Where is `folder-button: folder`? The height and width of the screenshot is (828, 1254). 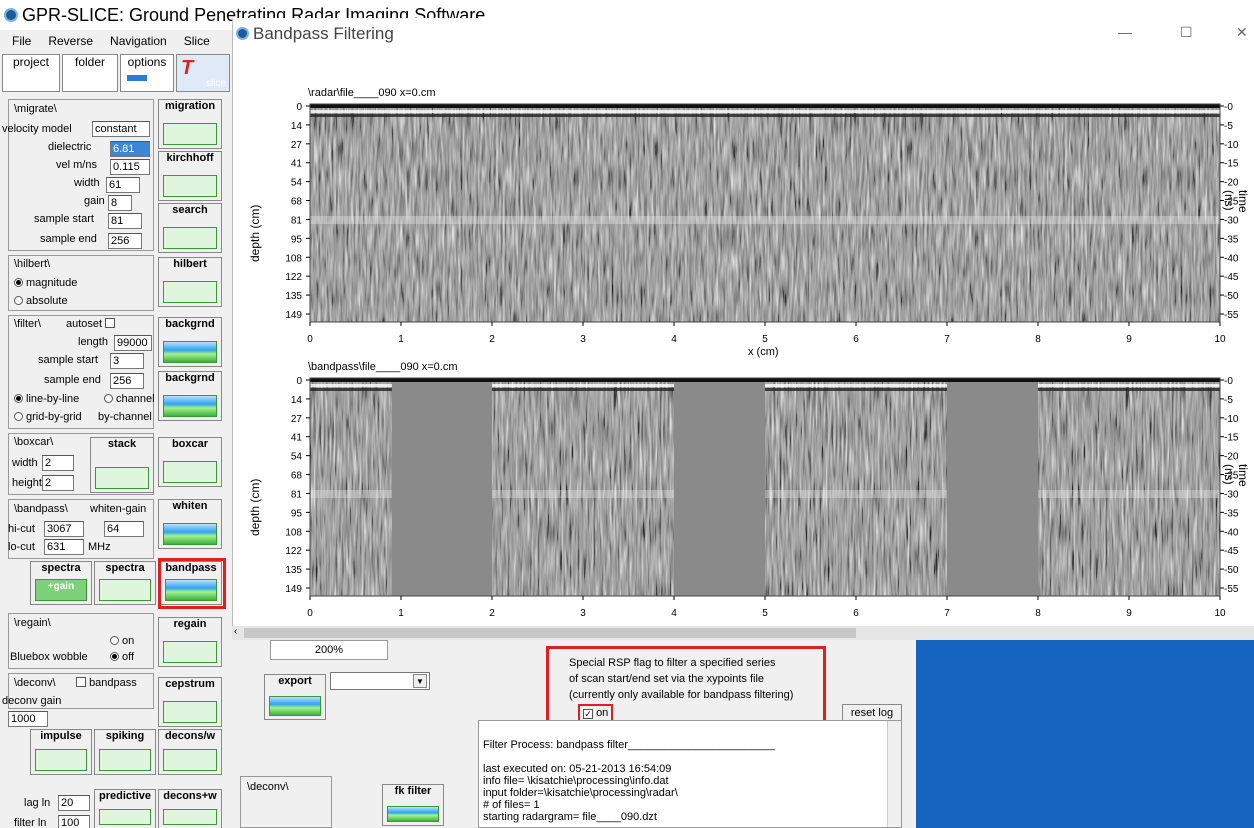 folder-button: folder is located at coordinates (90, 73).